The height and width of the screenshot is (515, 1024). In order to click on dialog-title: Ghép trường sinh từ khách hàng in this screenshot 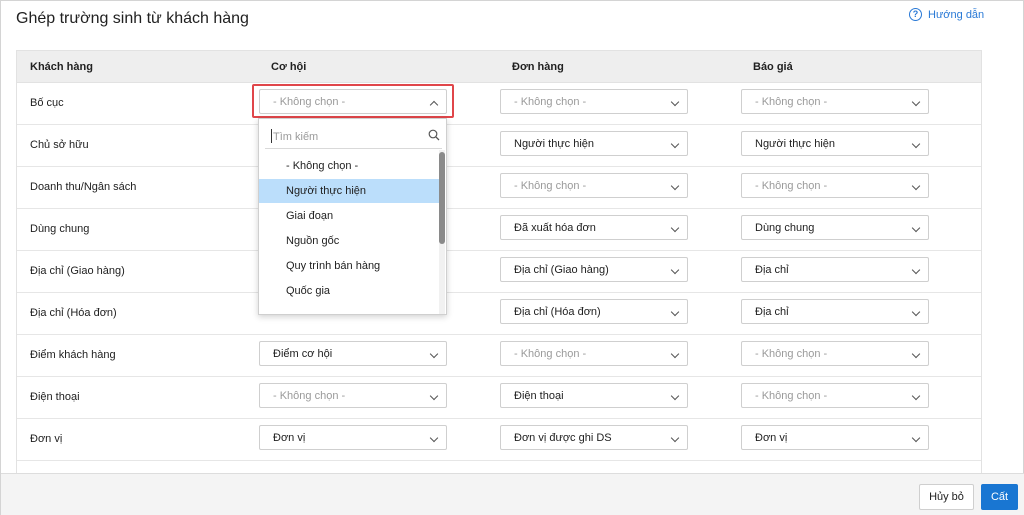, I will do `click(132, 18)`.